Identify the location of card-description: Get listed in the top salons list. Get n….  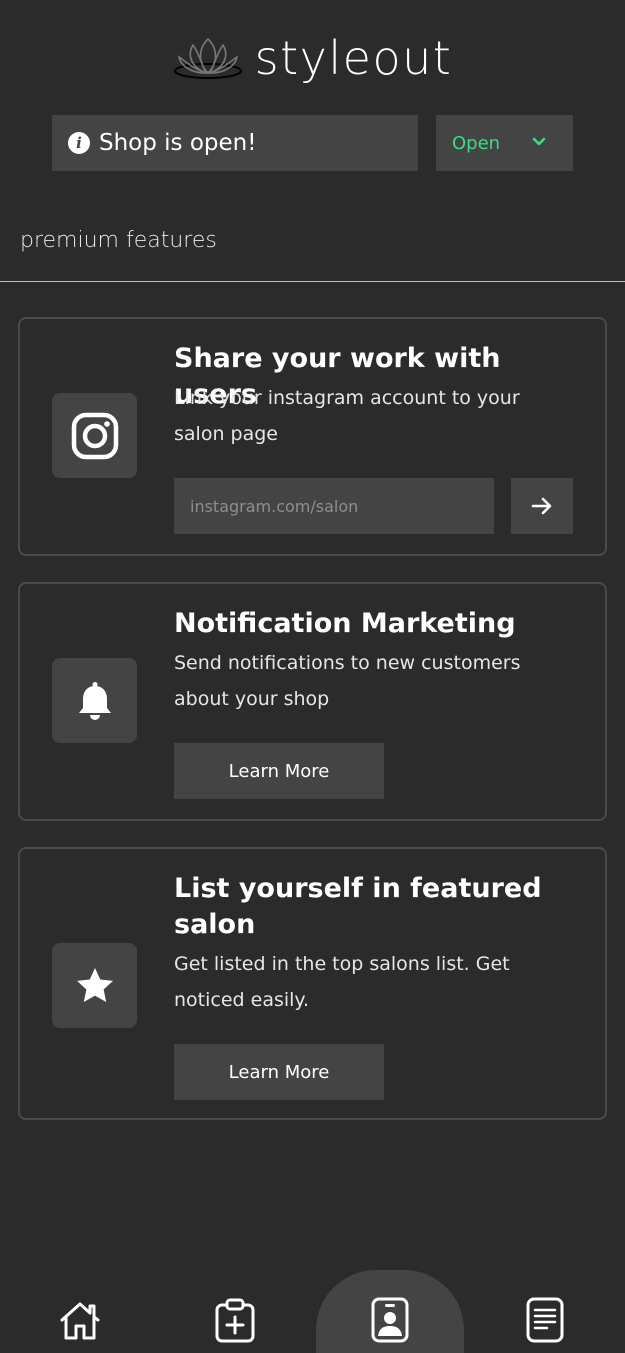
(342, 982).